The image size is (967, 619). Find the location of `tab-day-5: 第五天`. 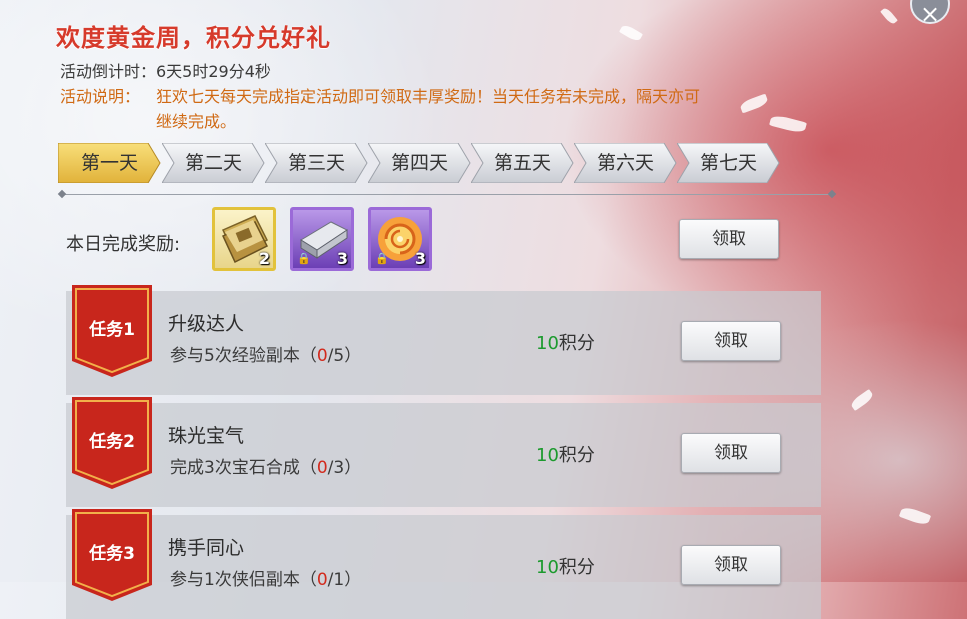

tab-day-5: 第五天 is located at coordinates (522, 163).